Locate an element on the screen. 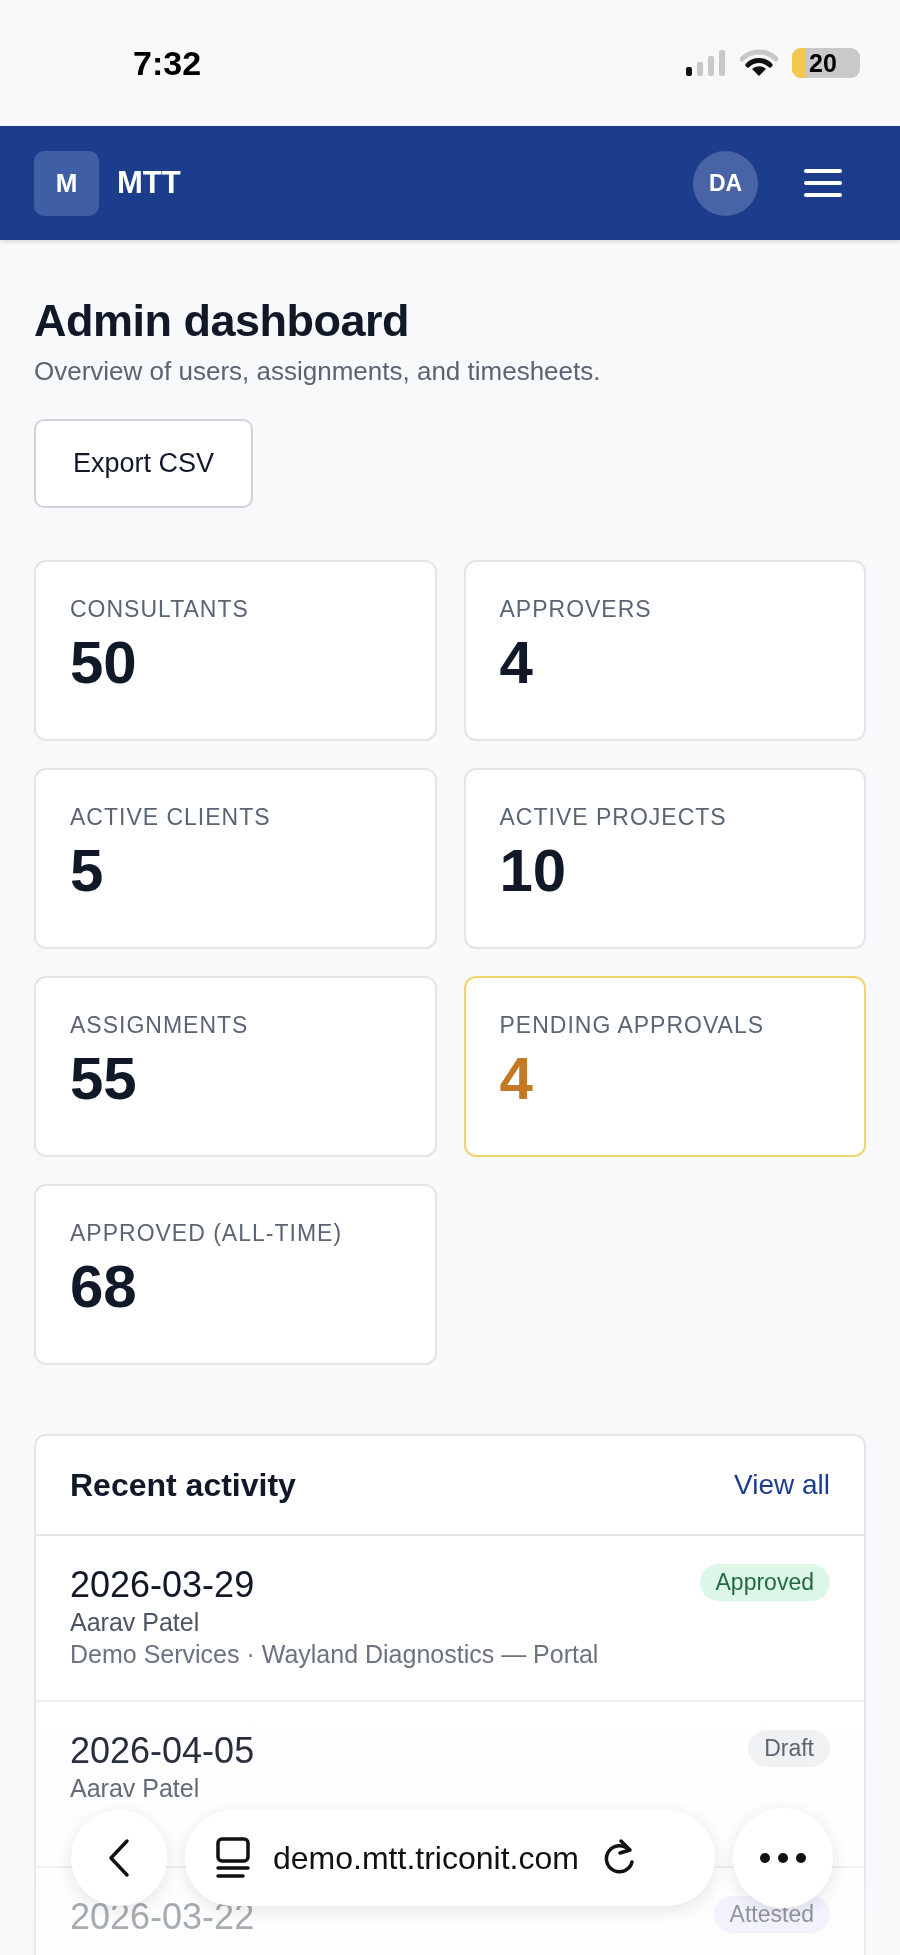 The image size is (900, 1955). view-all-link: View all is located at coordinates (782, 1485).